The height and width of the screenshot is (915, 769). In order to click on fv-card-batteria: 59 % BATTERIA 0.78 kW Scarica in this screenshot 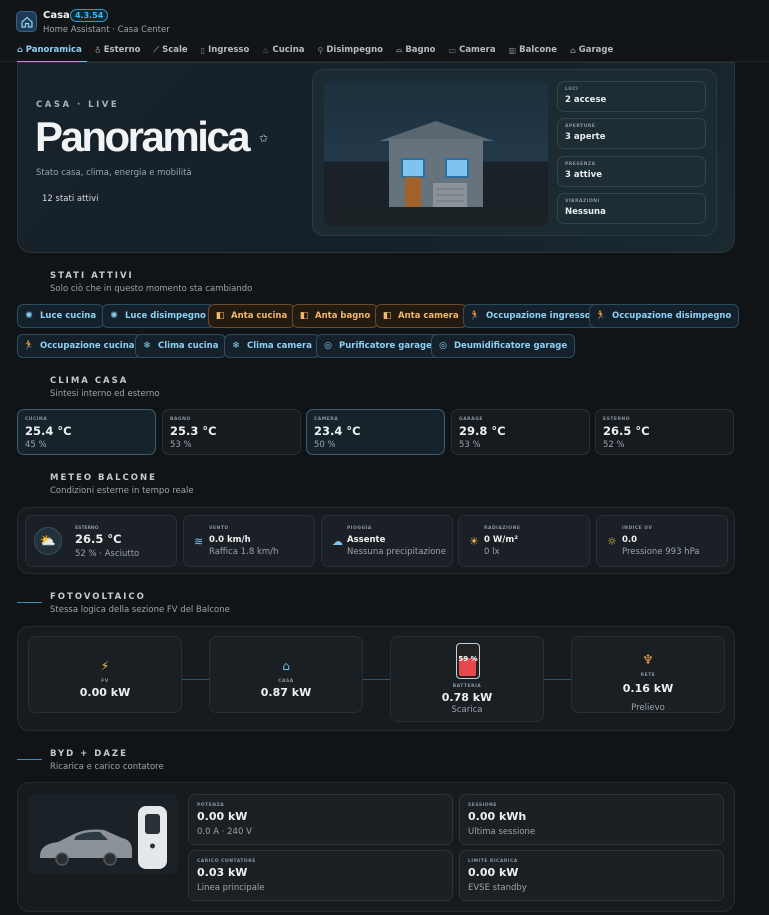, I will do `click(467, 679)`.